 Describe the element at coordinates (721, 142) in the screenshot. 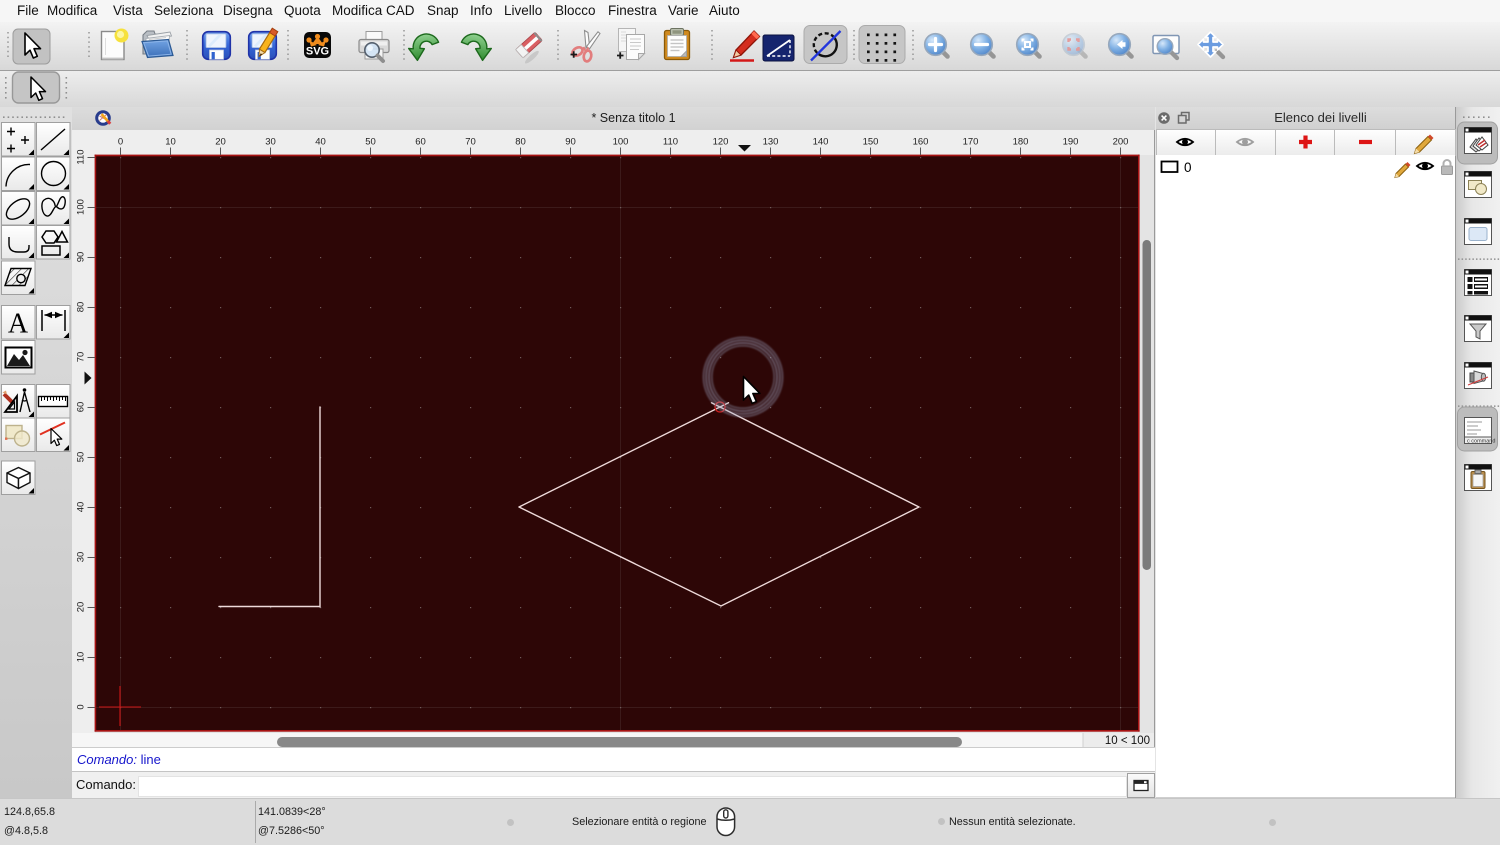

I see `svg-text: 120` at that location.